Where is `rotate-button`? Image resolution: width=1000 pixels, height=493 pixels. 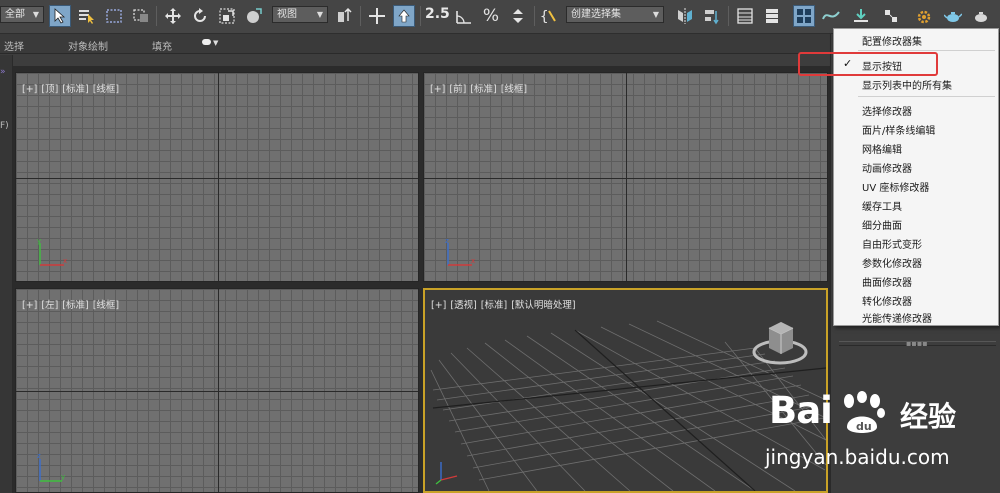 rotate-button is located at coordinates (200, 16).